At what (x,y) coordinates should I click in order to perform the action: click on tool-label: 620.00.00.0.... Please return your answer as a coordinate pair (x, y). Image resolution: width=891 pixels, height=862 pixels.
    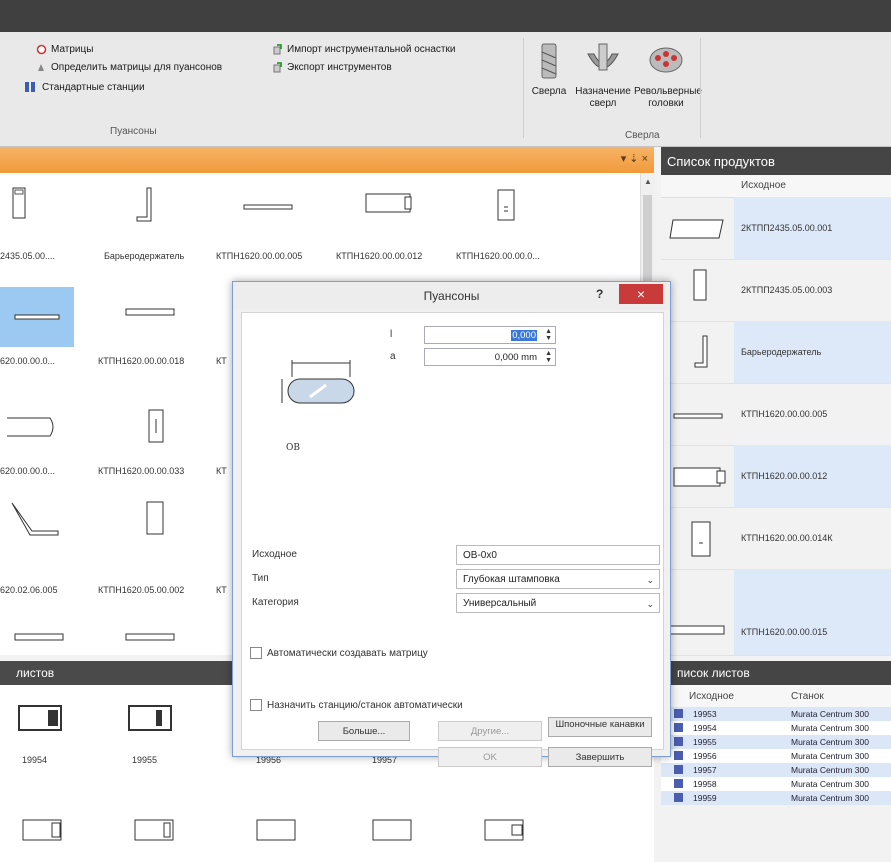
    Looking at the image, I should click on (28, 361).